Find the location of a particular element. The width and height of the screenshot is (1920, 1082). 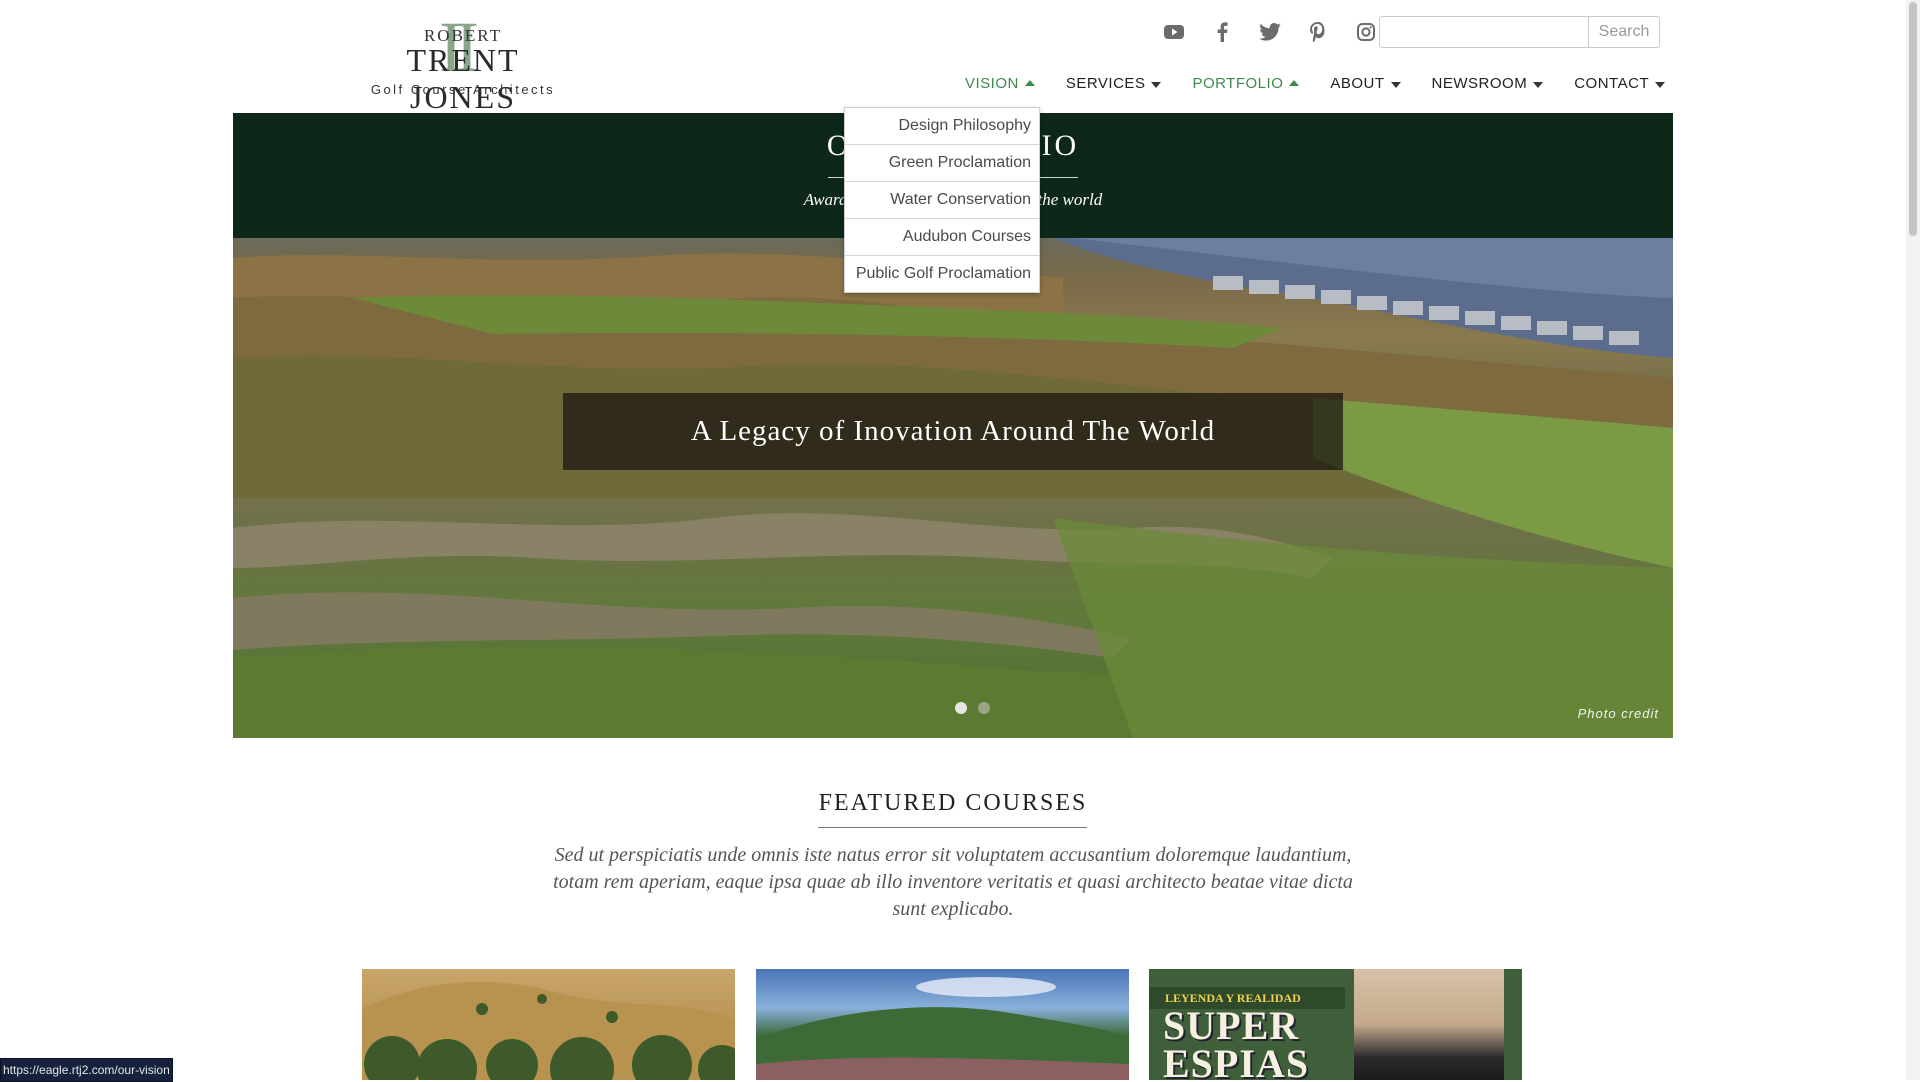

nav-label: PORTFOLIO is located at coordinates (1238, 83).